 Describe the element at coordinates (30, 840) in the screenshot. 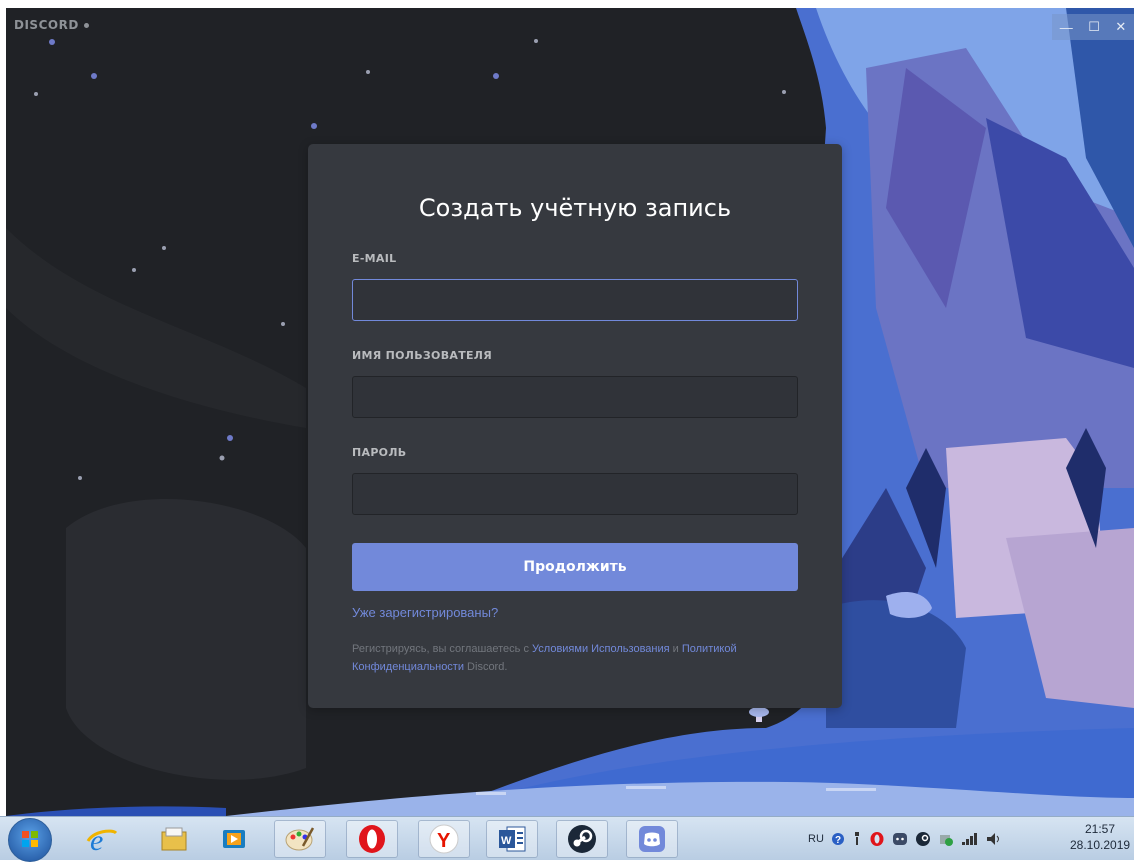

I see `start-orb-icon` at that location.